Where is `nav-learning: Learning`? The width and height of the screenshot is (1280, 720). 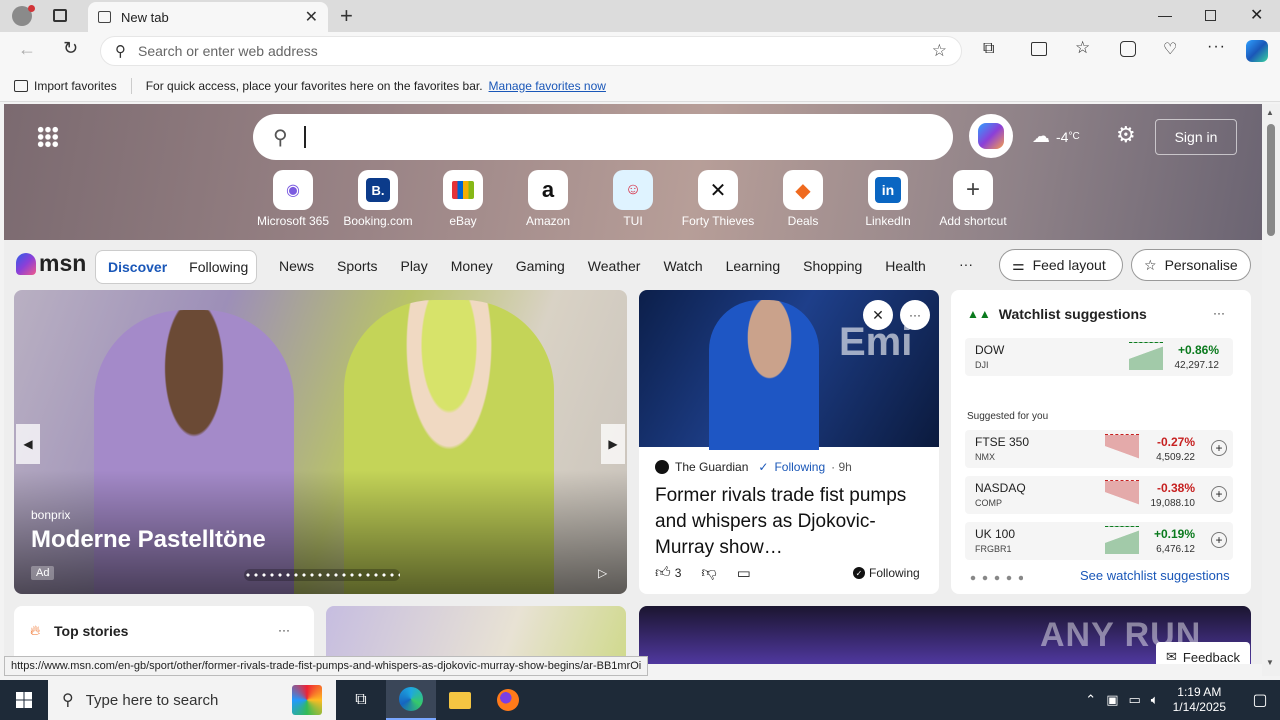 nav-learning: Learning is located at coordinates (753, 266).